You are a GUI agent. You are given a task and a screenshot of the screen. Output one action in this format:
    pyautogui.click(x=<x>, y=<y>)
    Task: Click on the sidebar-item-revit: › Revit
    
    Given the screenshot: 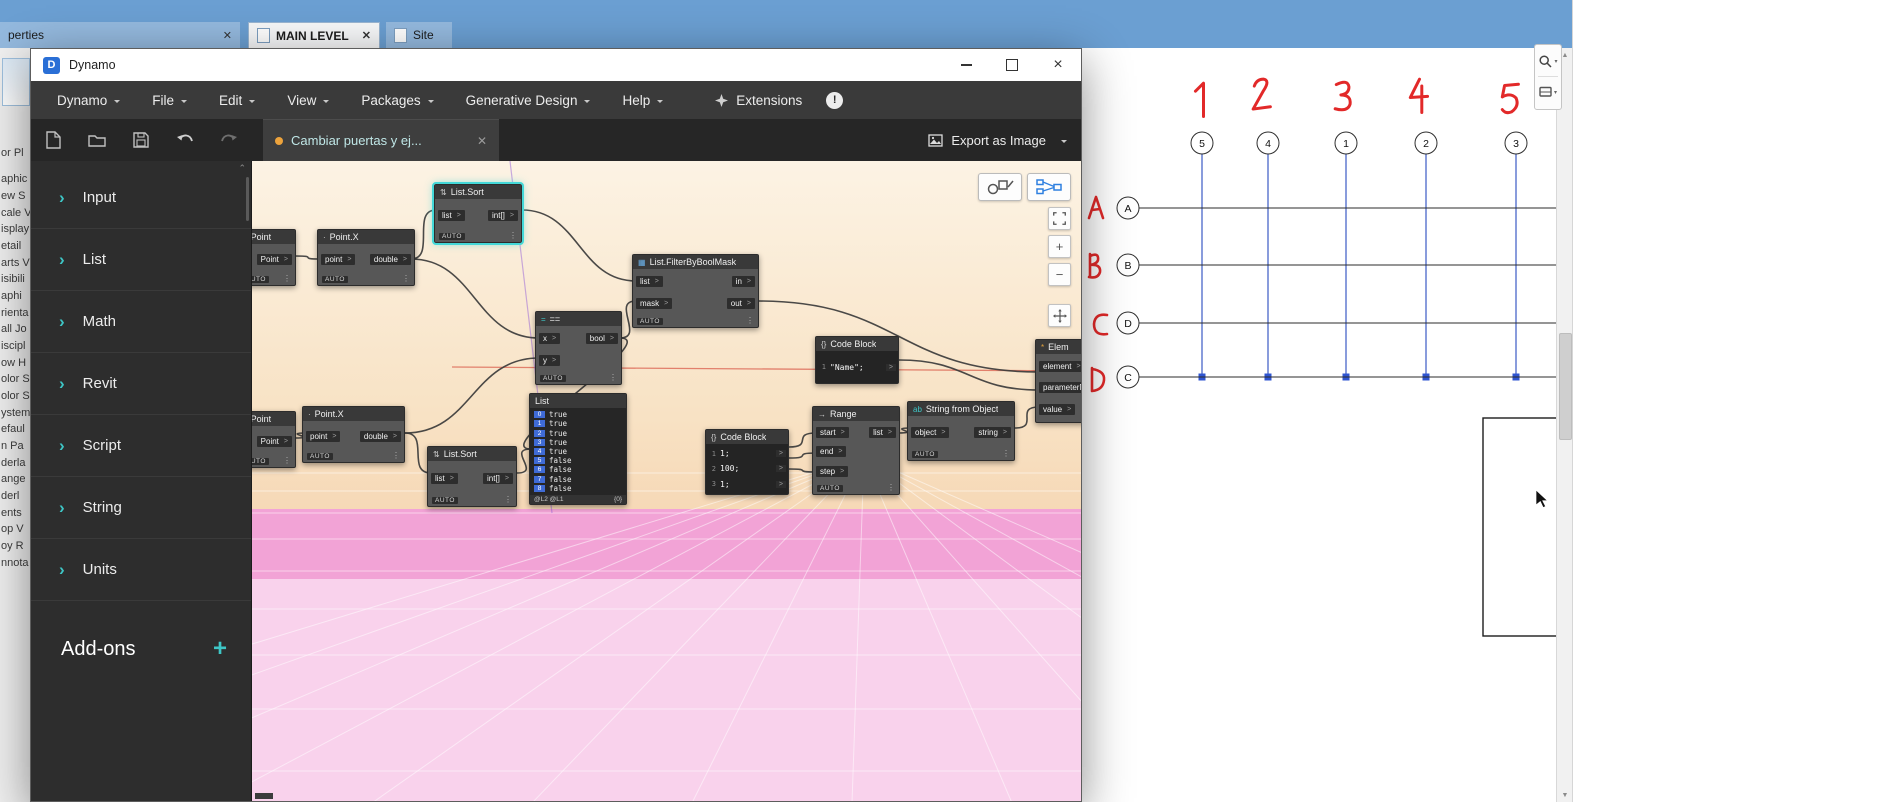 What is the action you would take?
    pyautogui.click(x=141, y=384)
    